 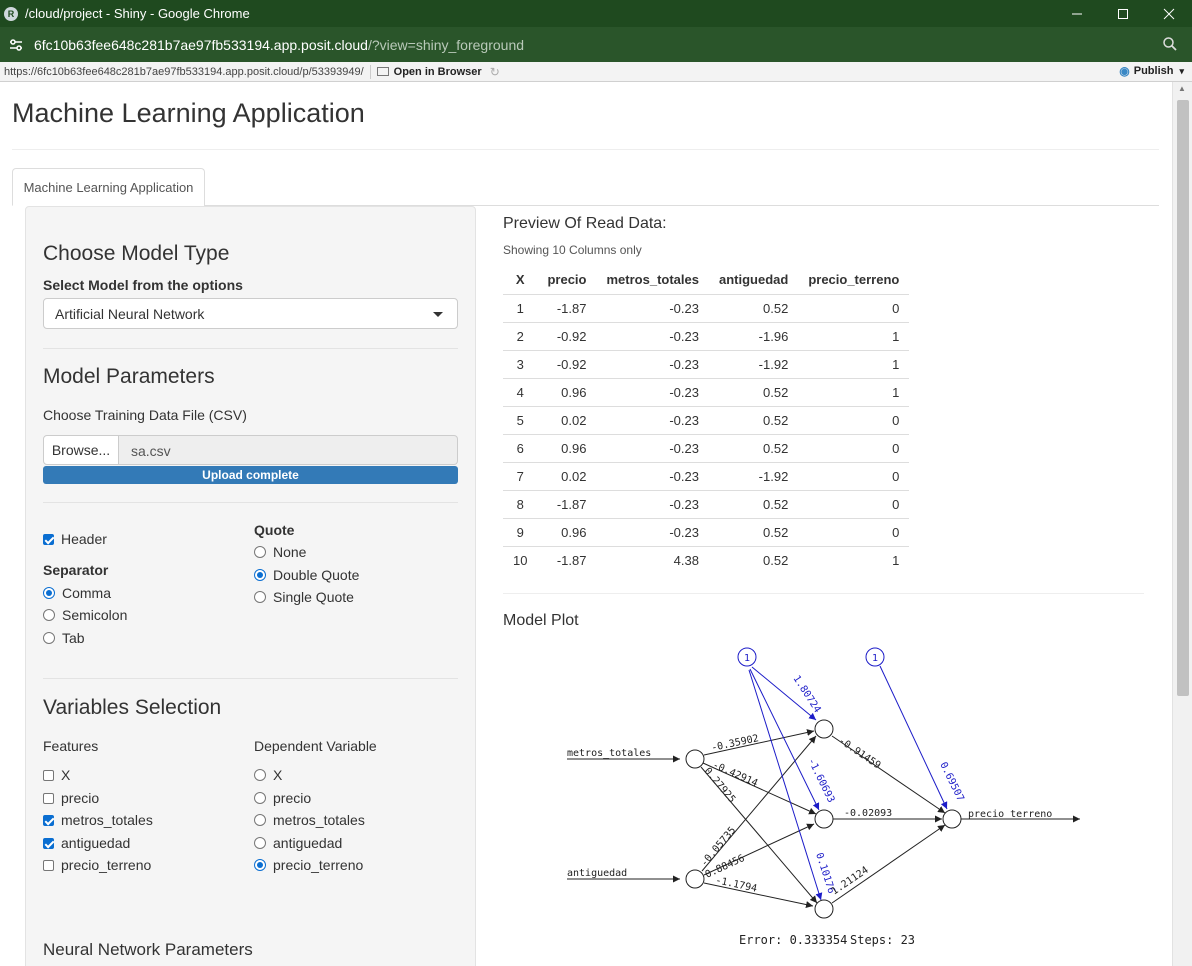 I want to click on separator-radio-semicolon: Semicolon, so click(x=85, y=615).